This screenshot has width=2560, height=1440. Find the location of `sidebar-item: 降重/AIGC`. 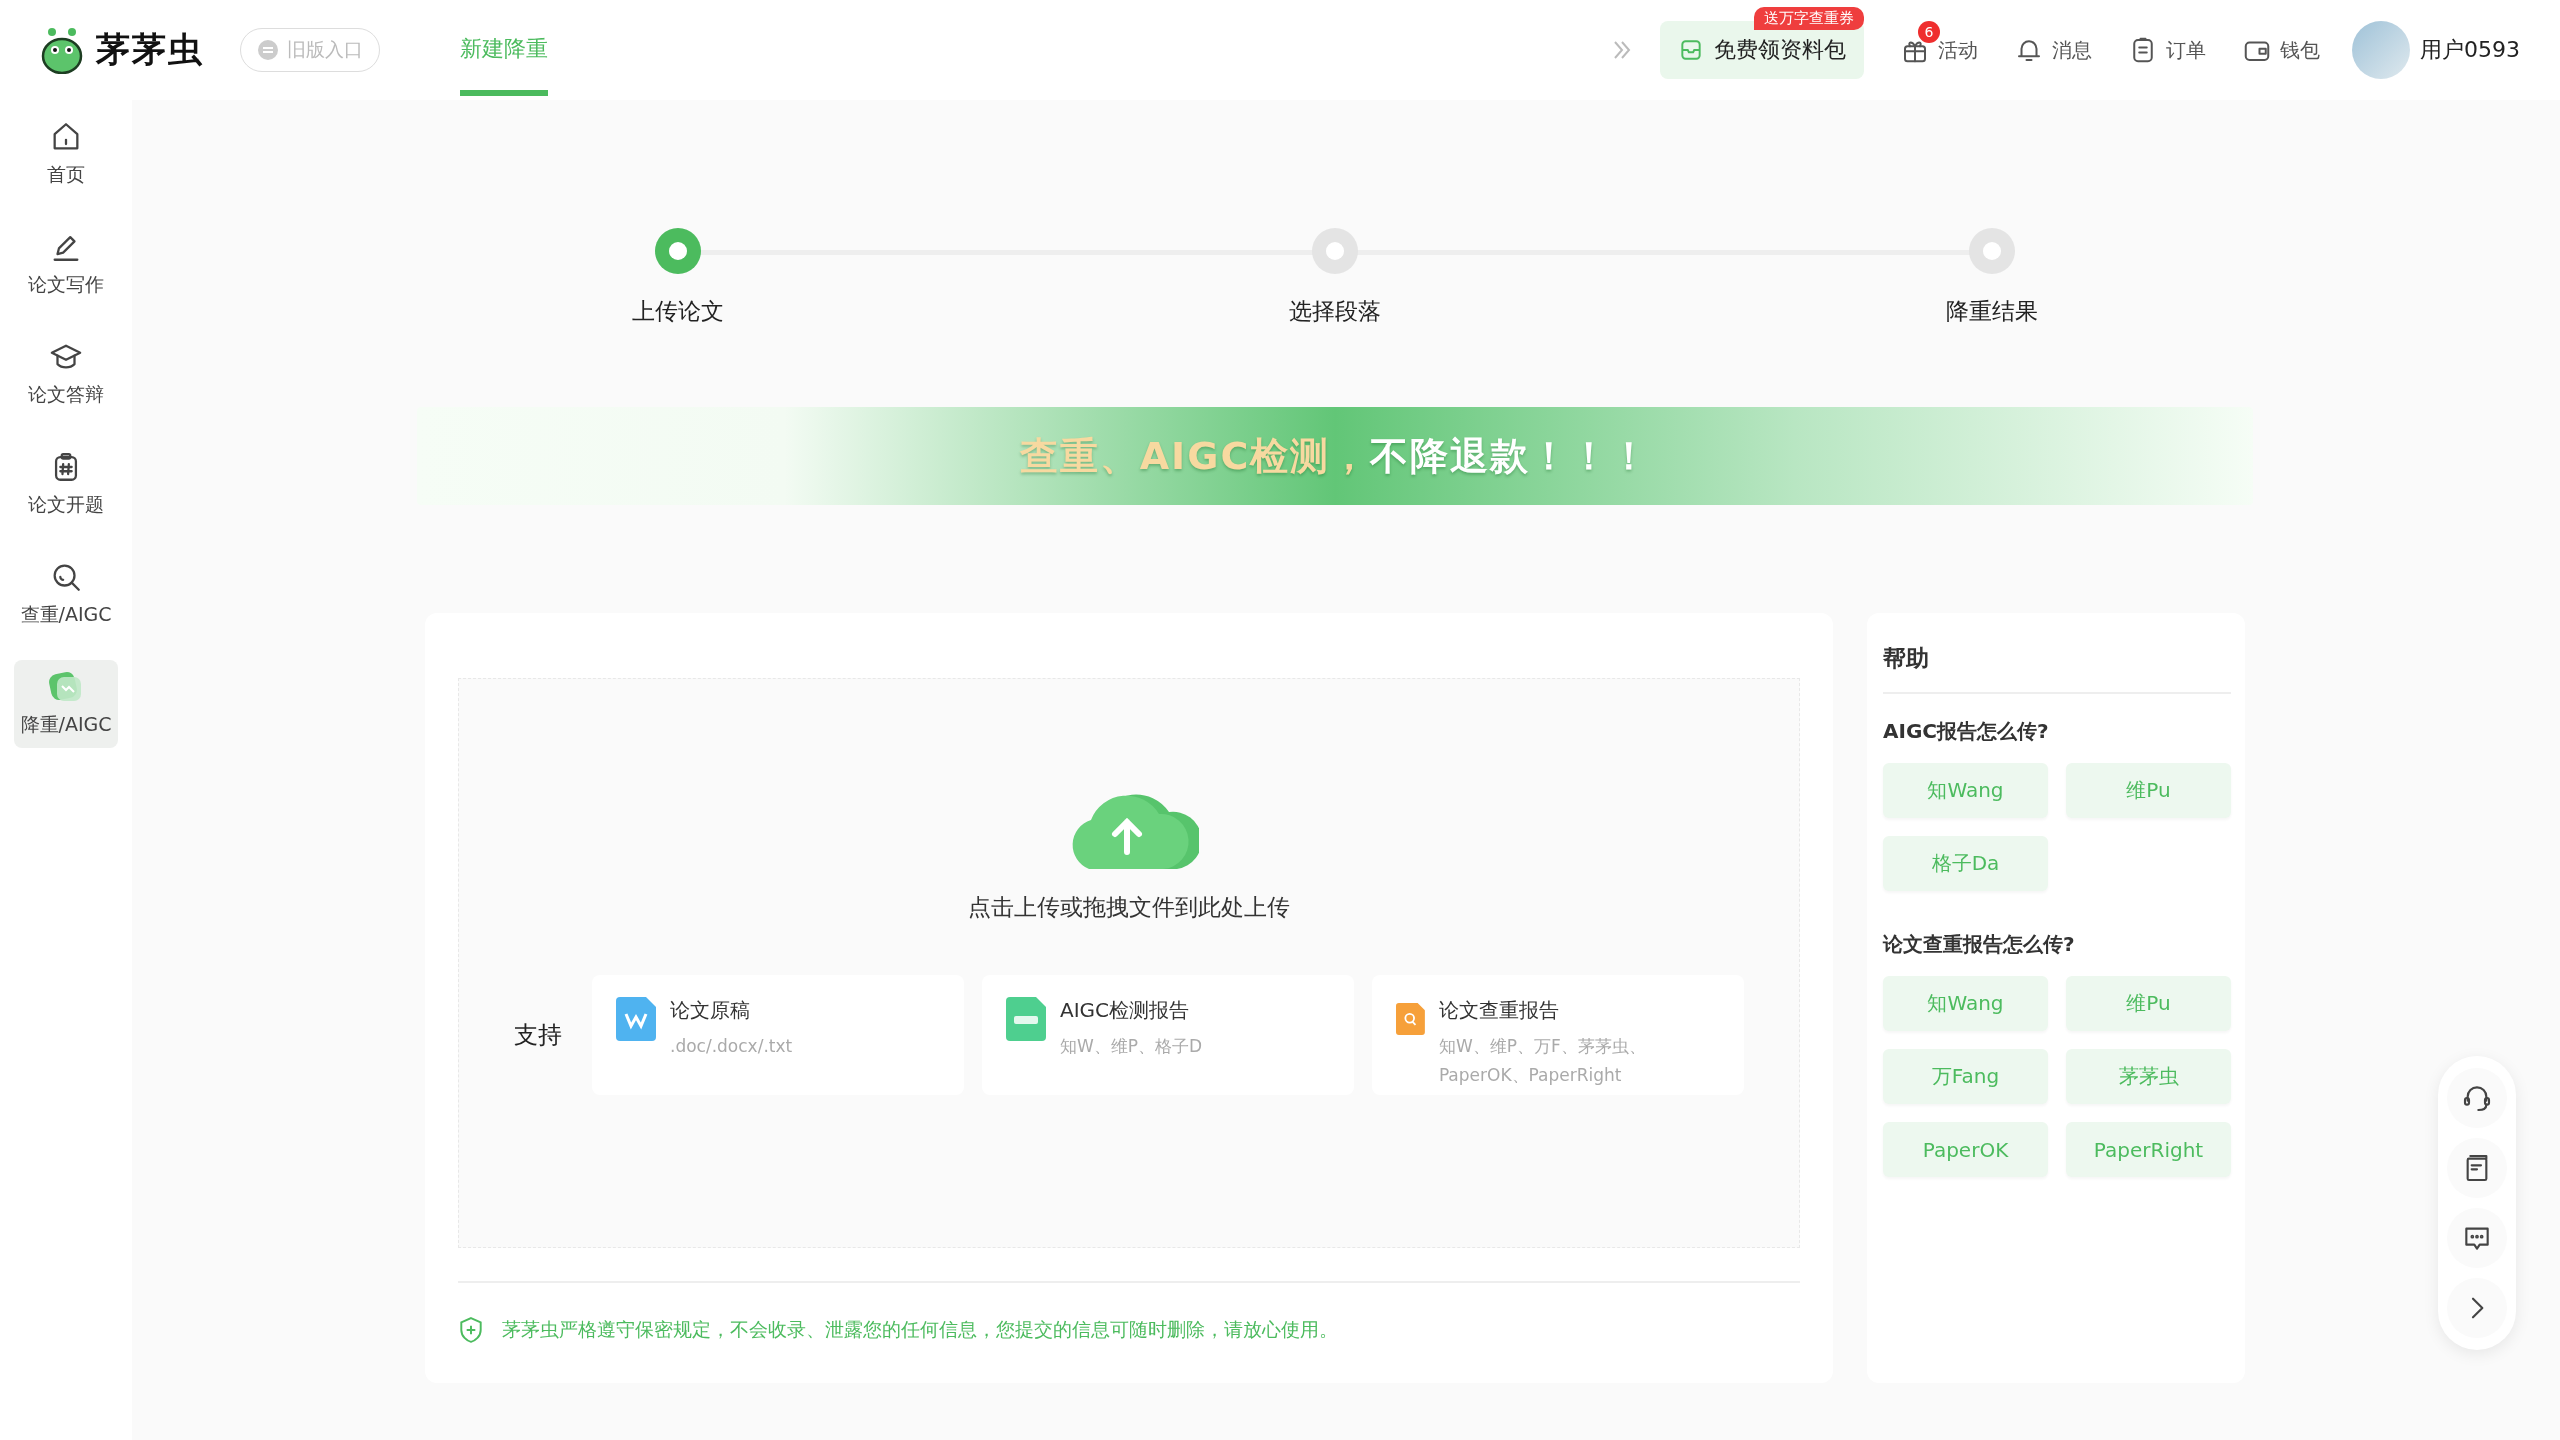

sidebar-item: 降重/AIGC is located at coordinates (66, 704).